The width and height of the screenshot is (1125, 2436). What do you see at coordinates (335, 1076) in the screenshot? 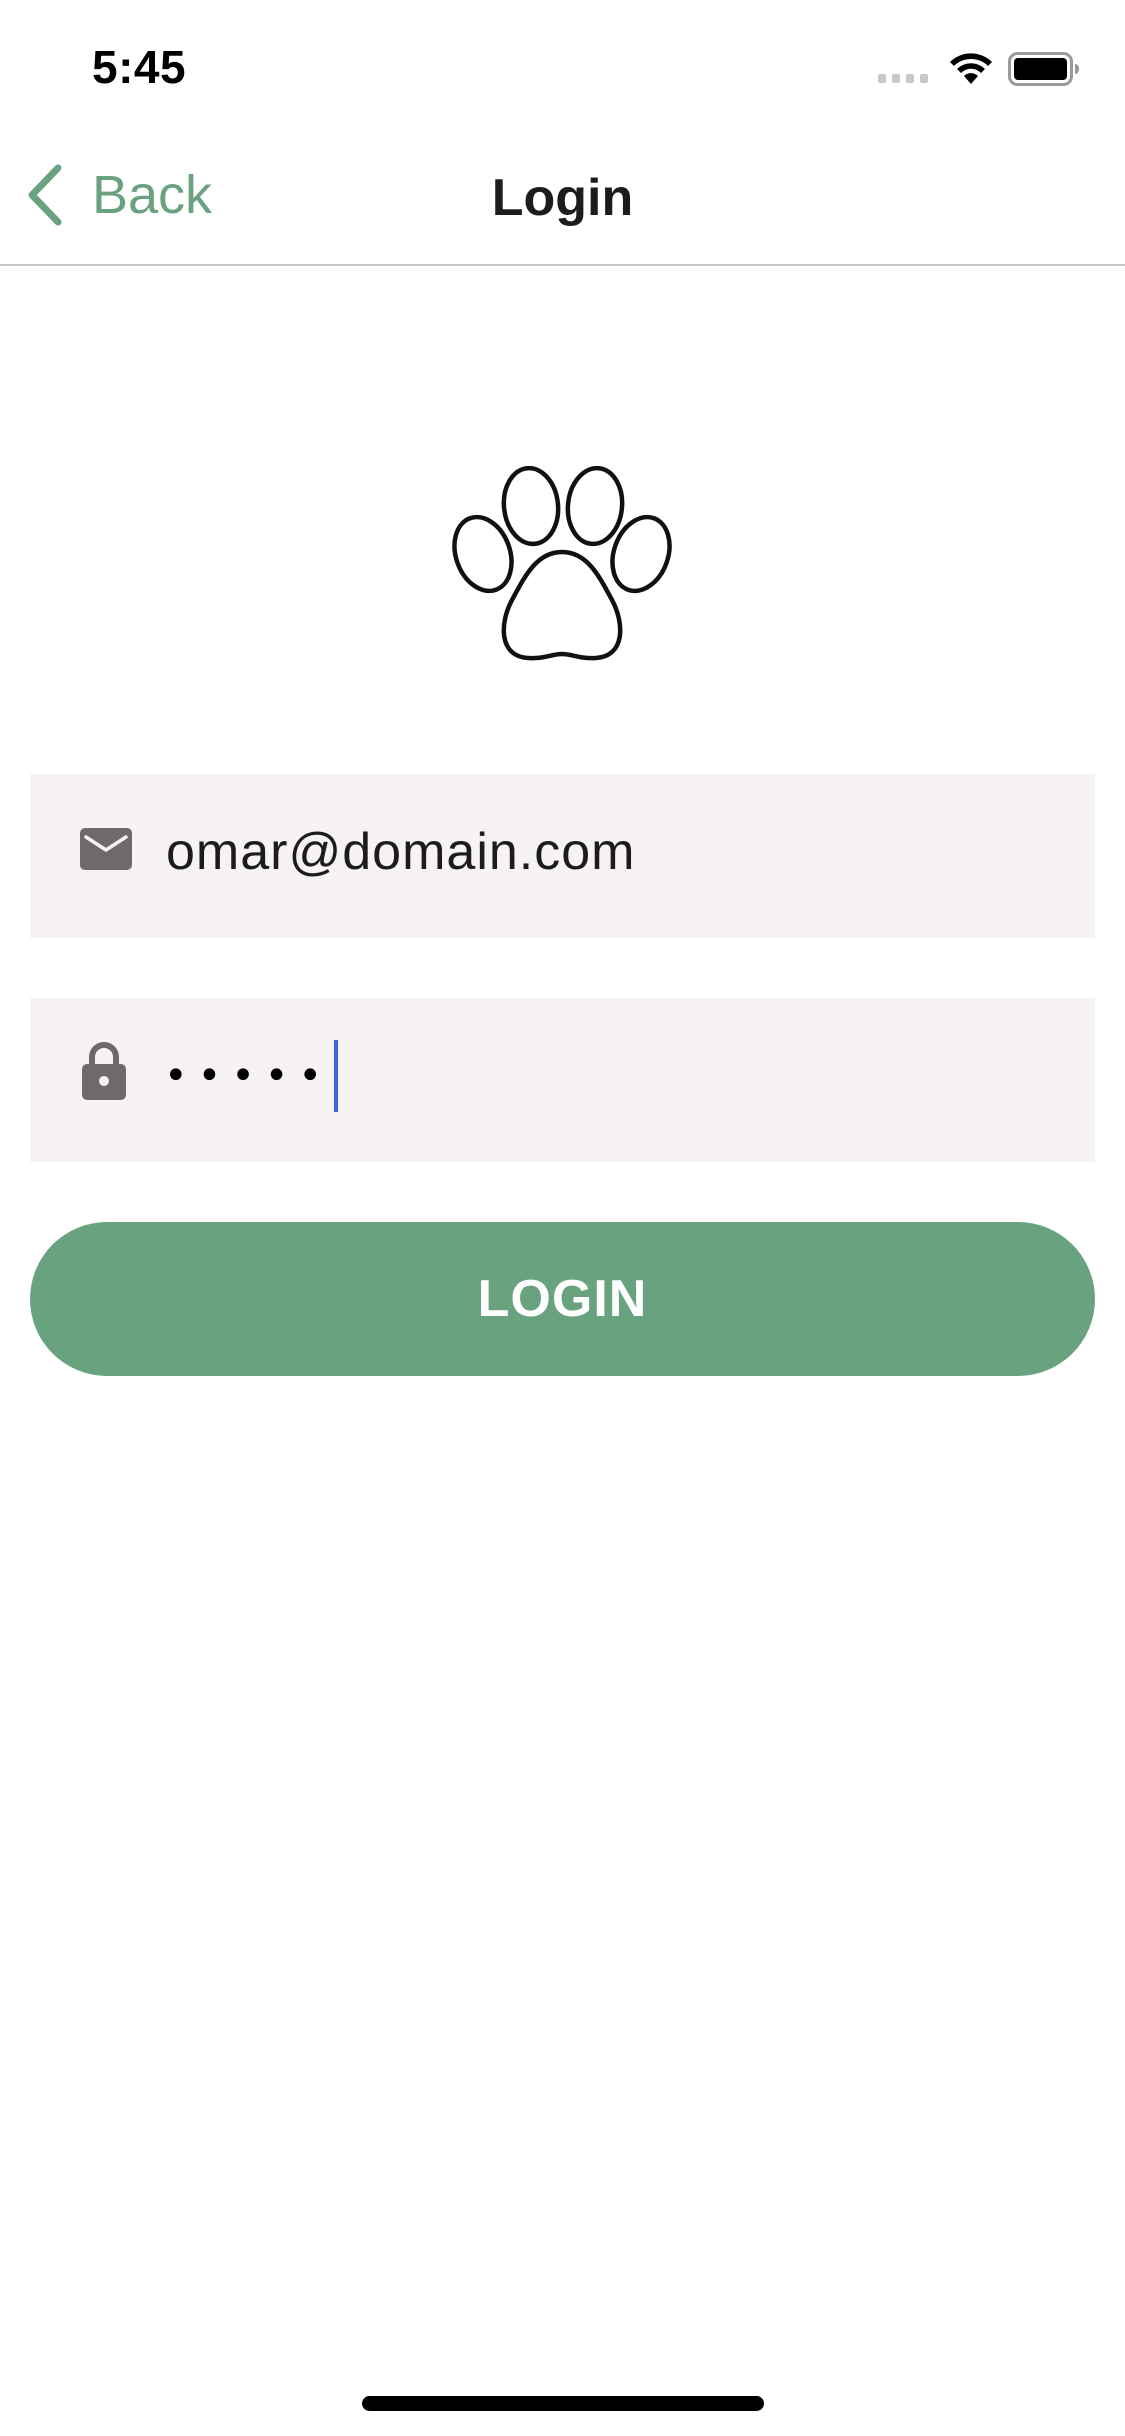
I see `text-caret` at bounding box center [335, 1076].